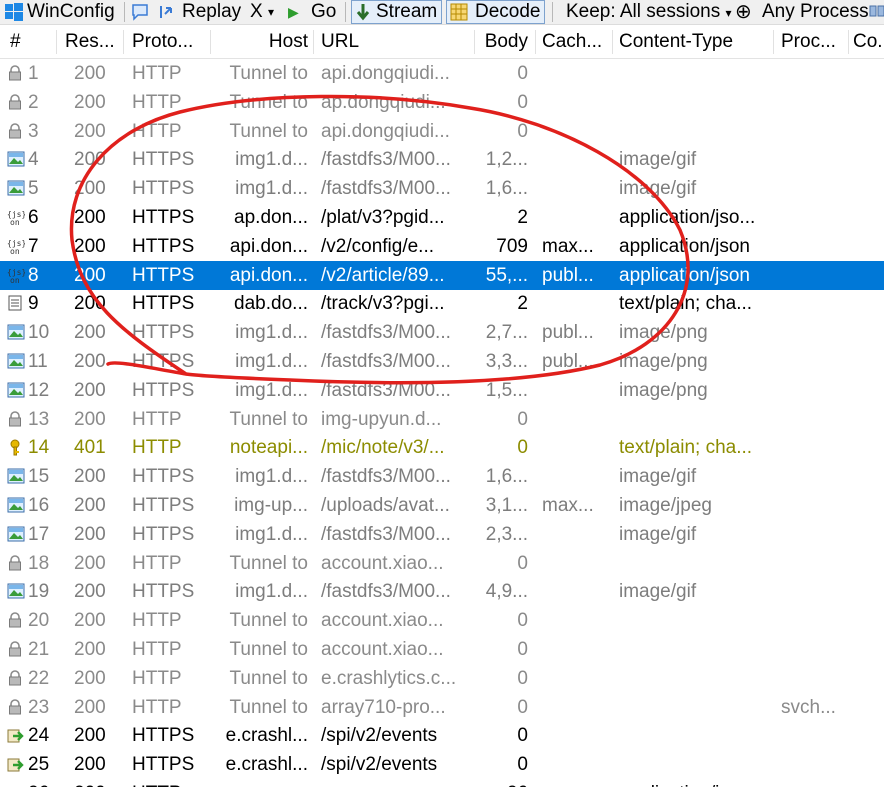  I want to click on session-content-type, so click(695, 678).